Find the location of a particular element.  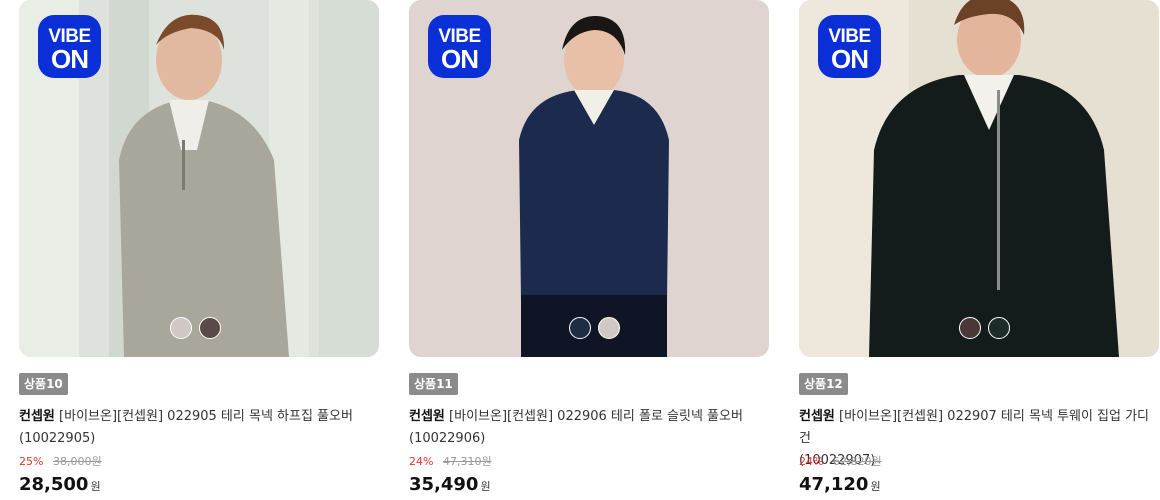

product-title: [바이브온][컨셉원] 022906 테리 폴로 슬릿넥 풀오버 is located at coordinates (596, 416).